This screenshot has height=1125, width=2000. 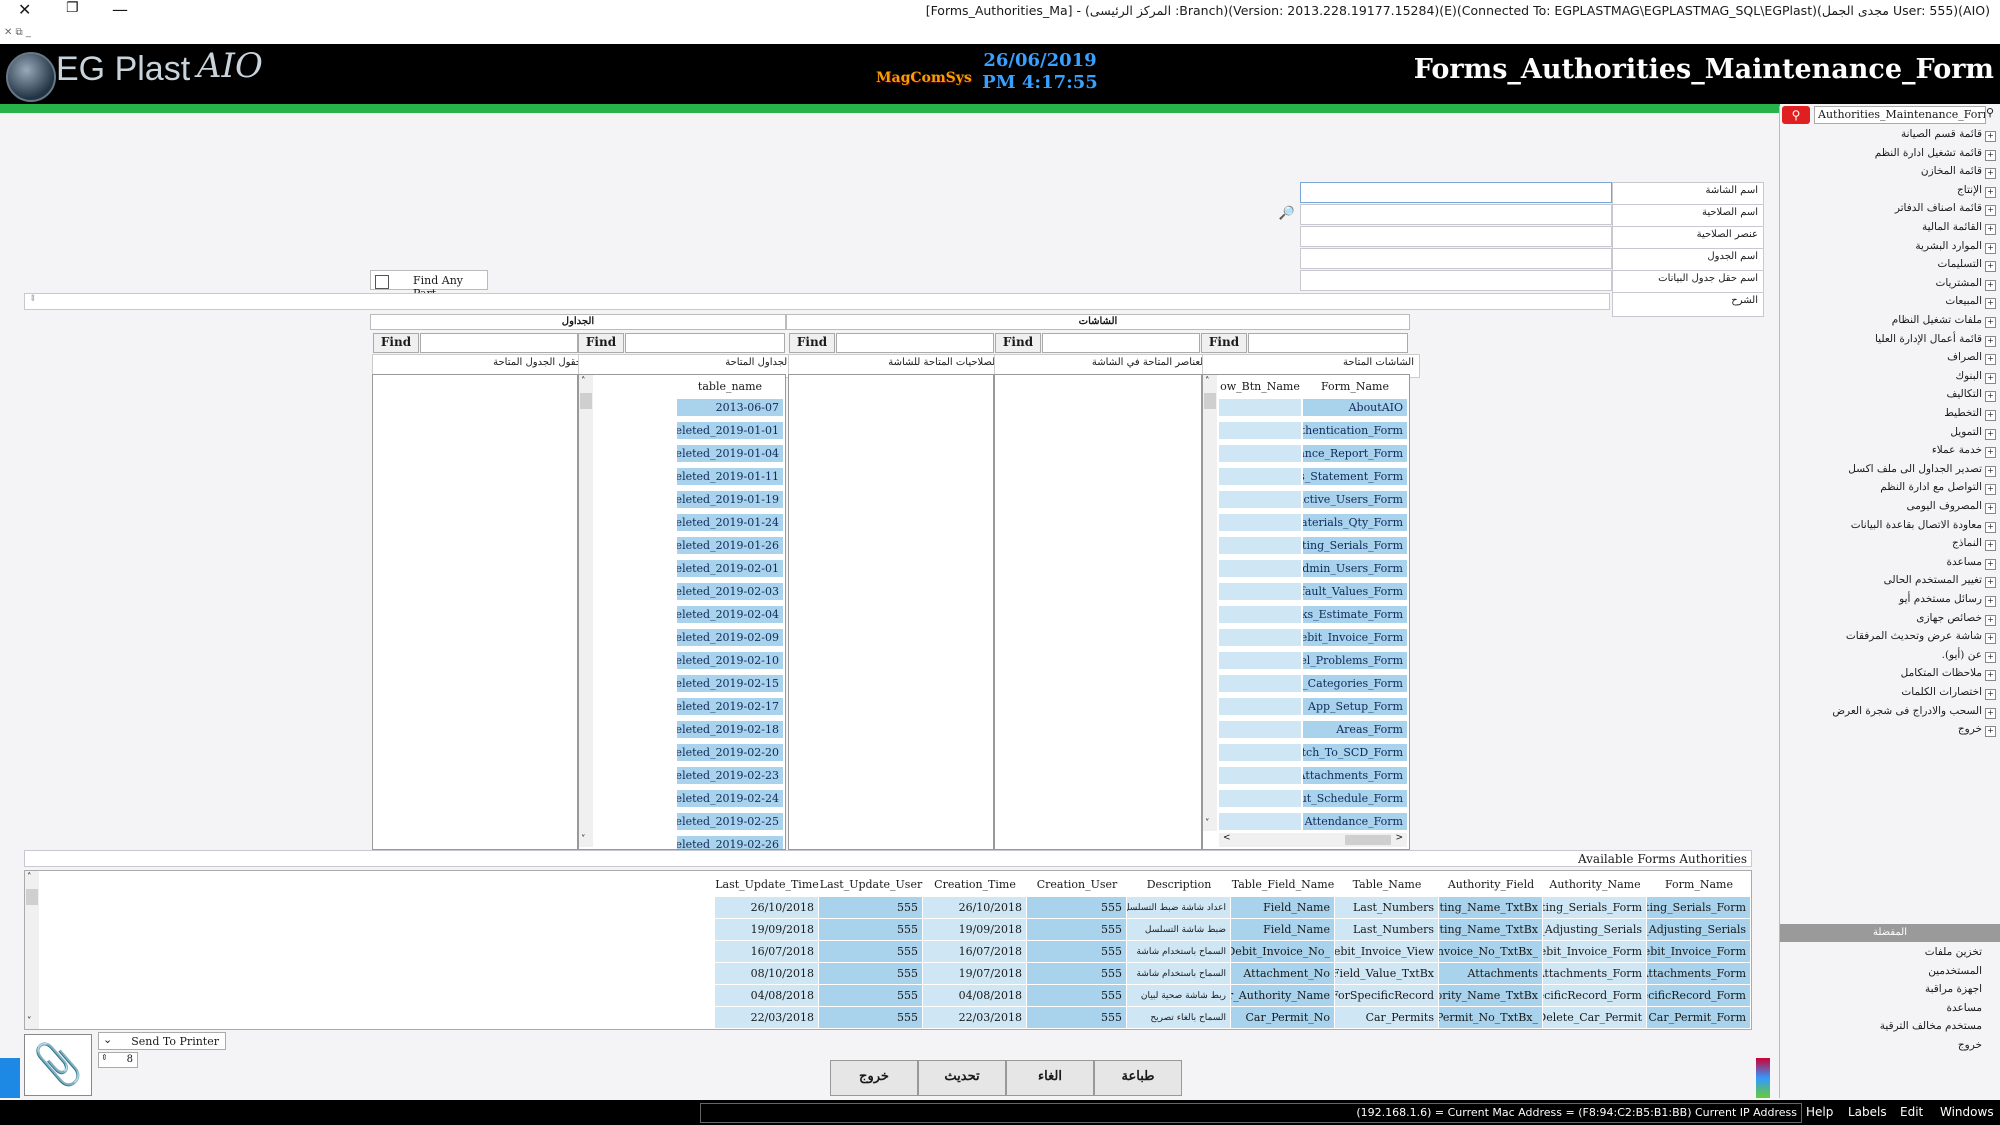 I want to click on list-item: AboutAIO, so click(x=1355, y=408).